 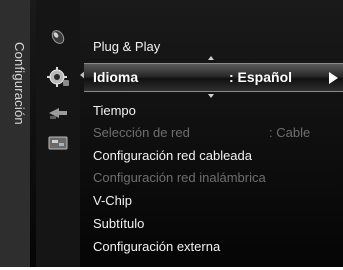 I want to click on menu-item-idioma: Idioma : Español, so click(x=213, y=77).